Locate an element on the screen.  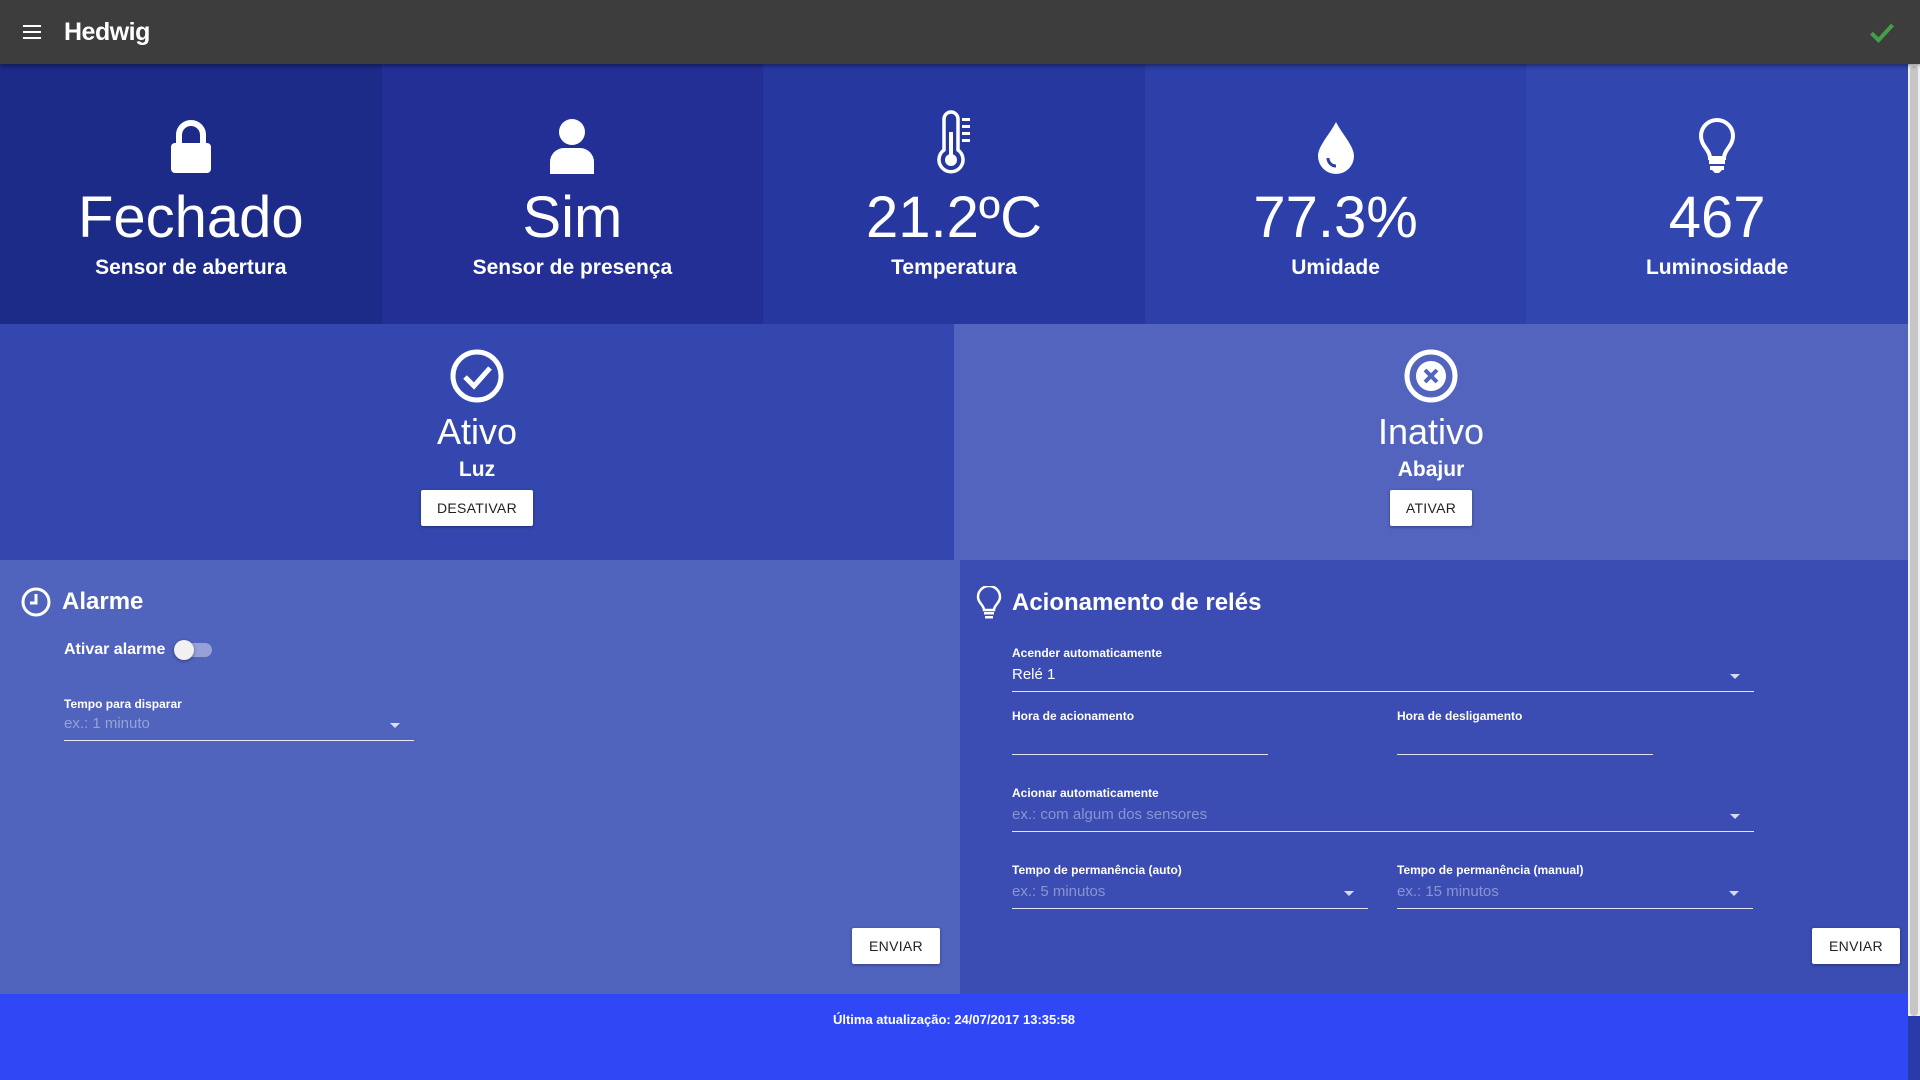
relay-config-header: Acionamento de relés is located at coordinates (1118, 603).